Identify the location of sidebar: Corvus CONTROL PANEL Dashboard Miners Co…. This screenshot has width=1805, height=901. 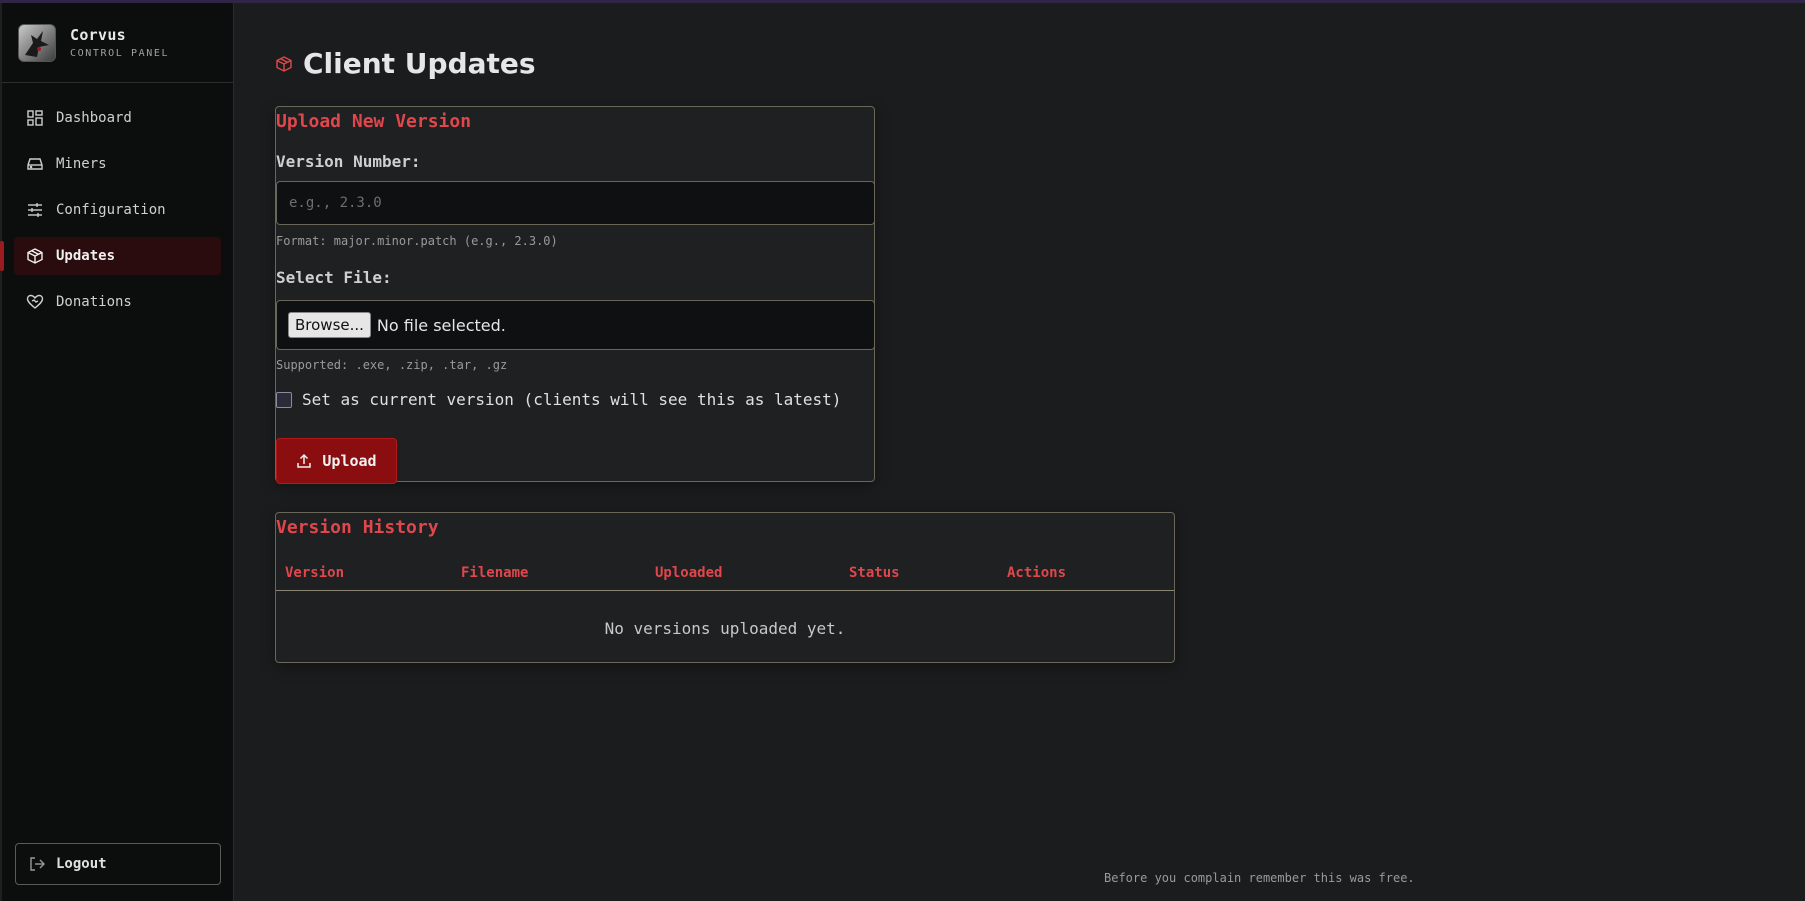
(117, 452).